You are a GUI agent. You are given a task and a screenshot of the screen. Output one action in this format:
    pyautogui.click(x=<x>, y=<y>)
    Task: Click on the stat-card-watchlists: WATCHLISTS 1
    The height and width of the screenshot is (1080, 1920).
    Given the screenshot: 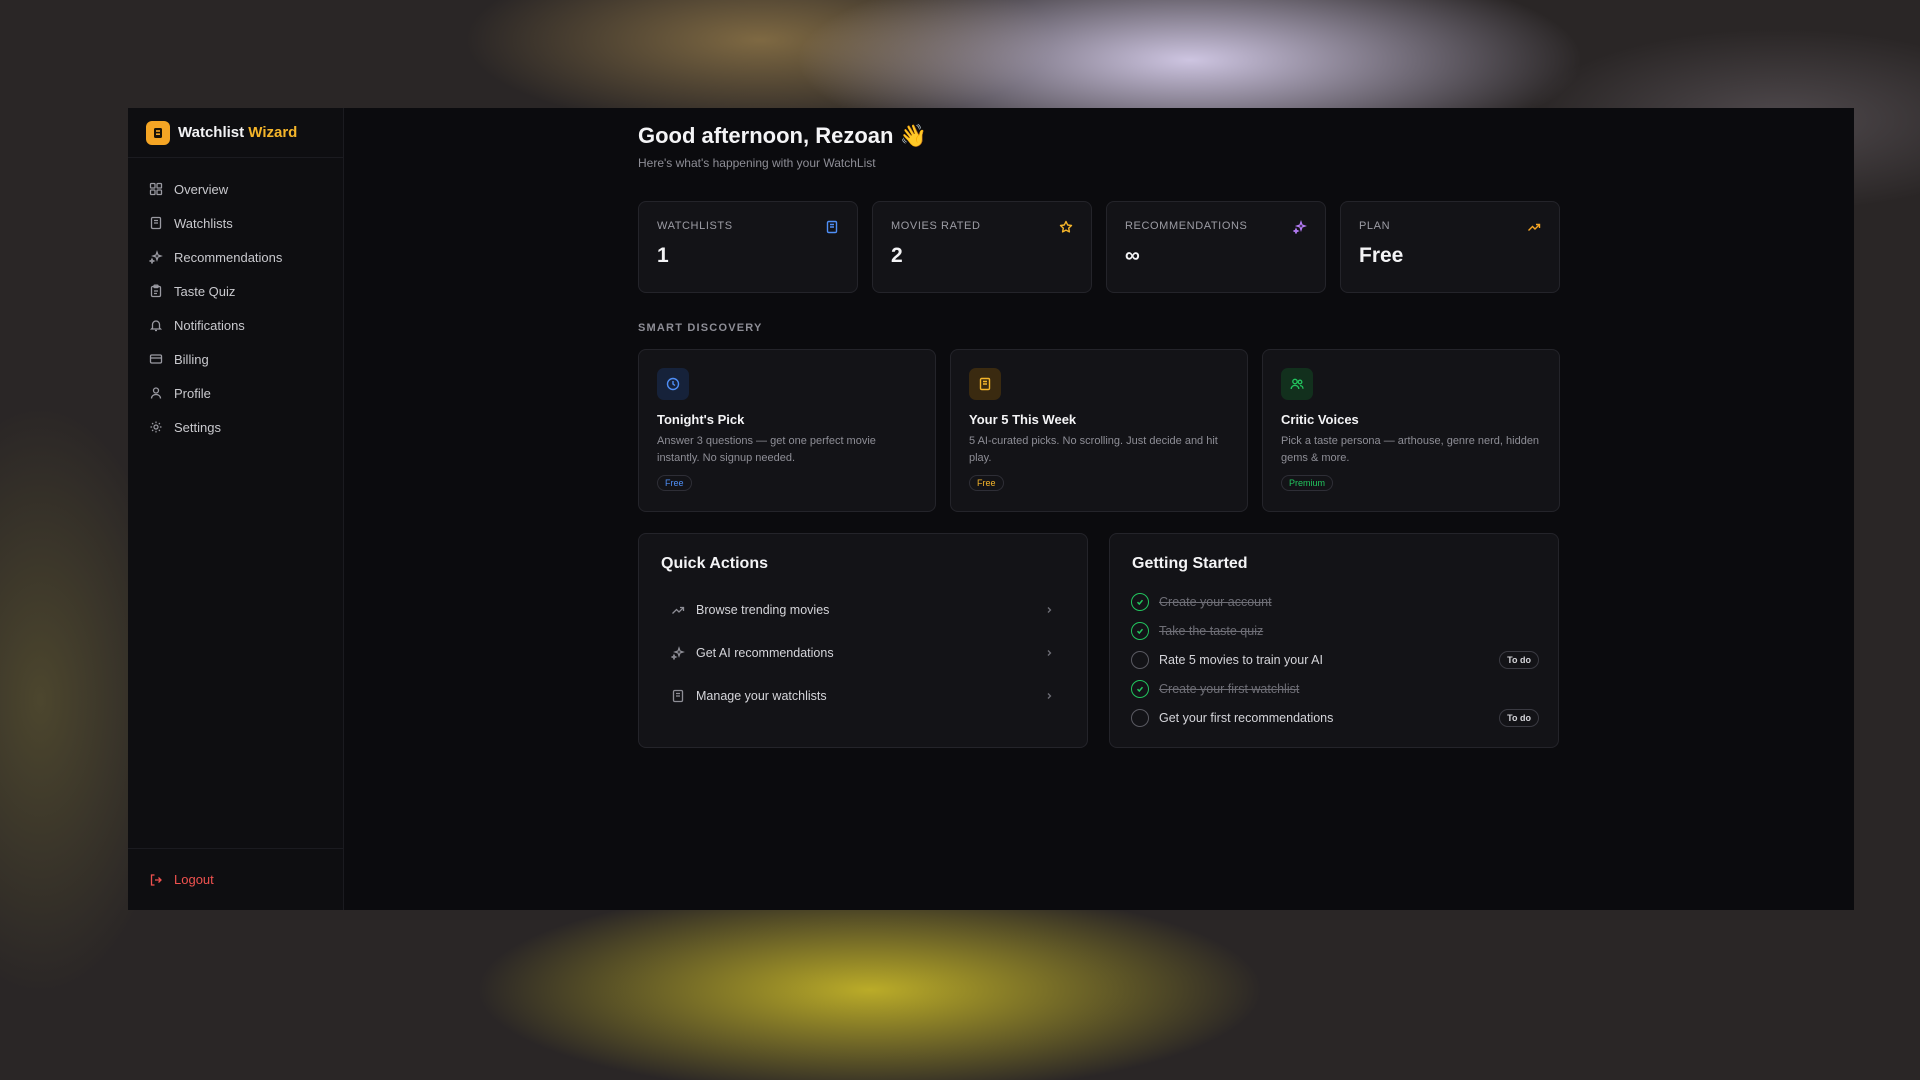 What is the action you would take?
    pyautogui.click(x=748, y=247)
    